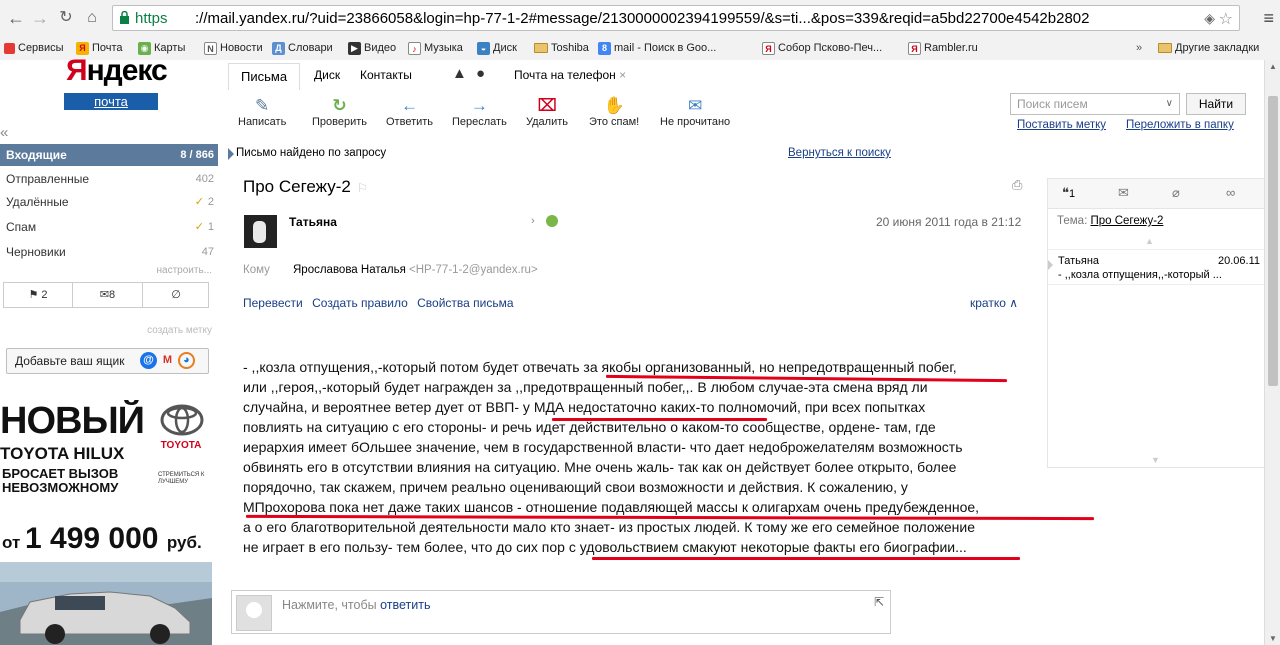 This screenshot has height=645, width=1280. I want to click on reply-link: ответить, so click(405, 605).